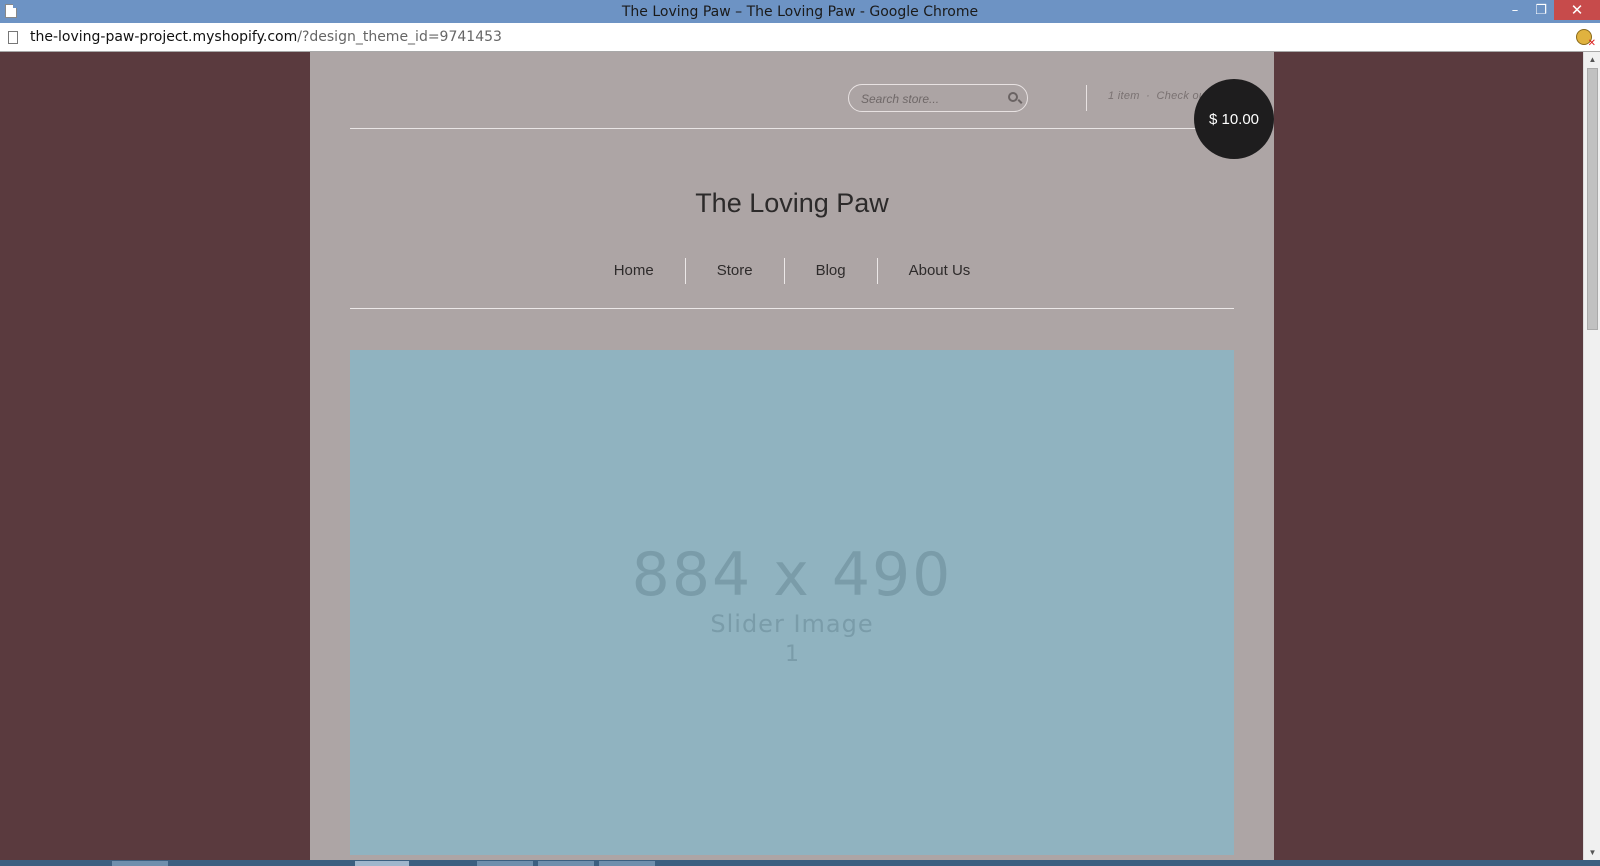 This screenshot has width=1600, height=866. I want to click on cart-item-count: 1 item, so click(1124, 96).